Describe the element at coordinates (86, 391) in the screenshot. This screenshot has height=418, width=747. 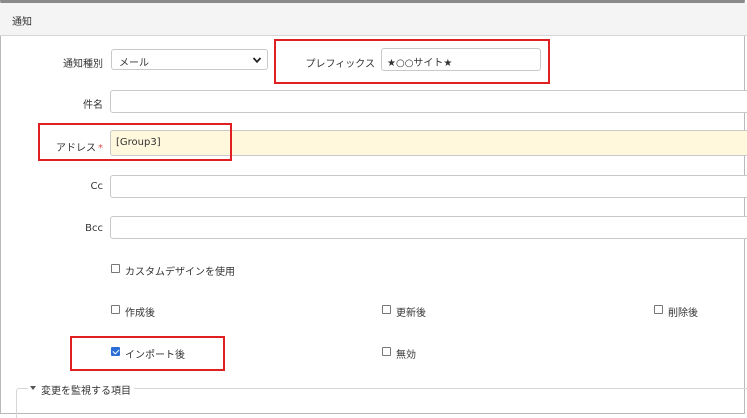
I see `watch-items-legend-text: 変更を監視する項目` at that location.